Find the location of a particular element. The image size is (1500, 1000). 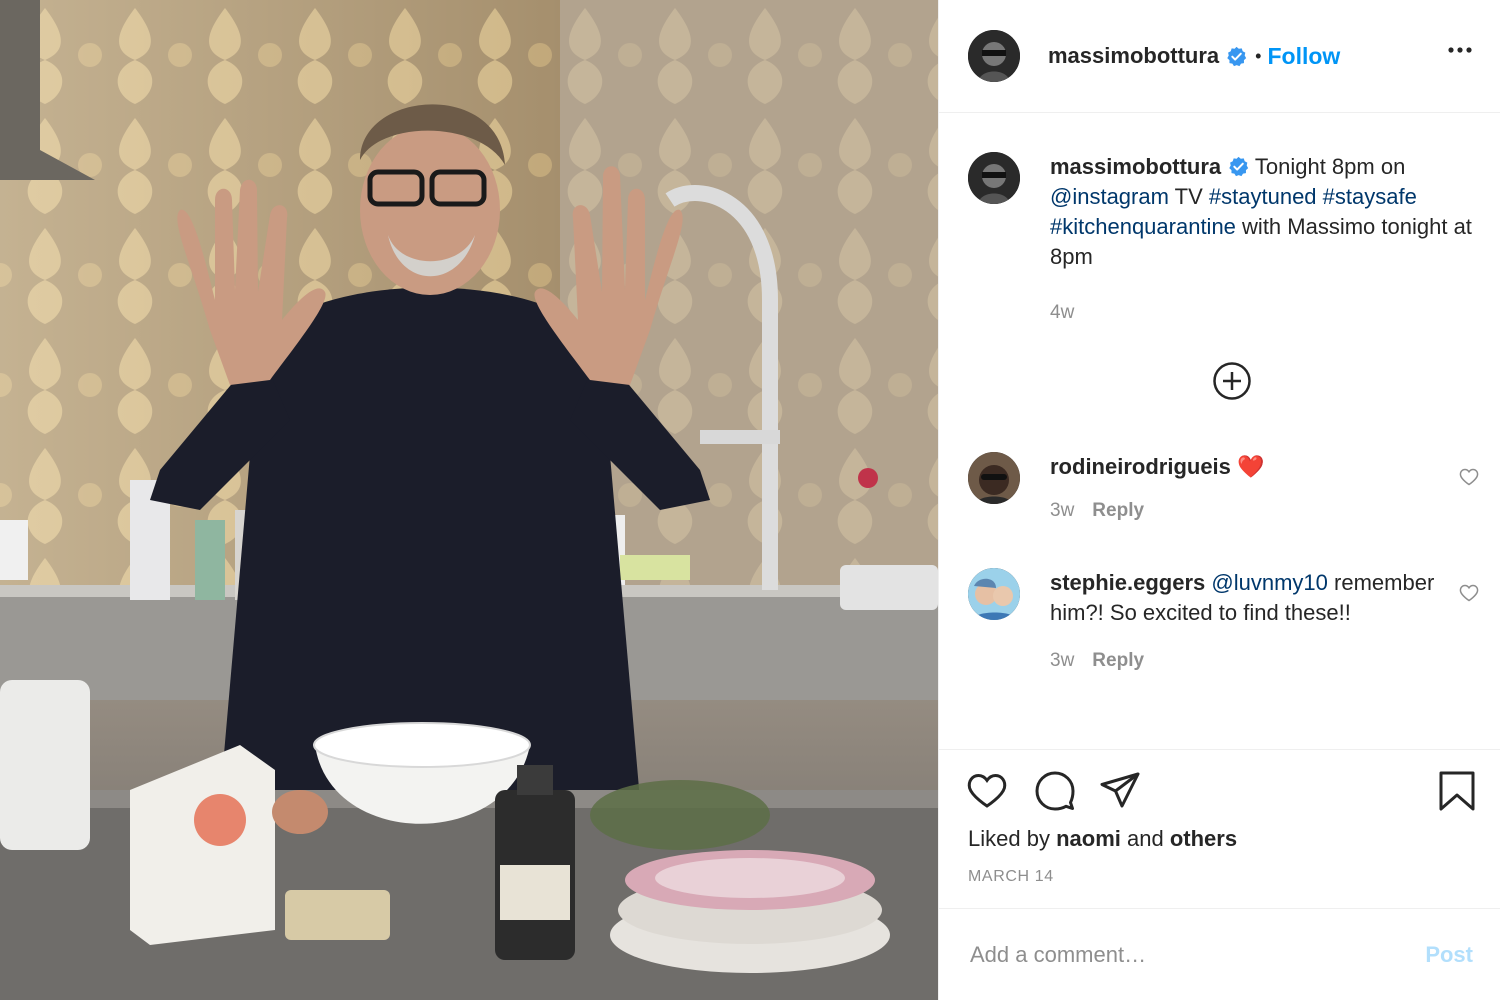

comment-username: rodineirodrigueis is located at coordinates (1140, 466).